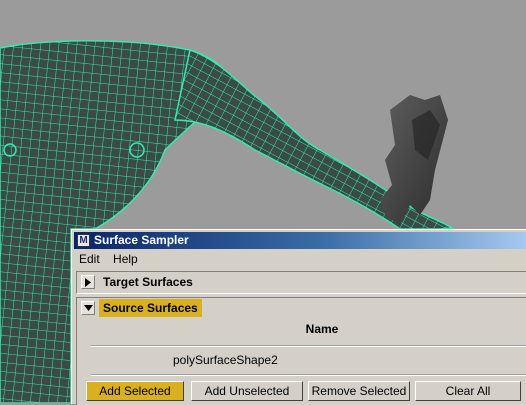 The image size is (526, 405). I want to click on title-bar: M Surface Sampler, so click(300, 240).